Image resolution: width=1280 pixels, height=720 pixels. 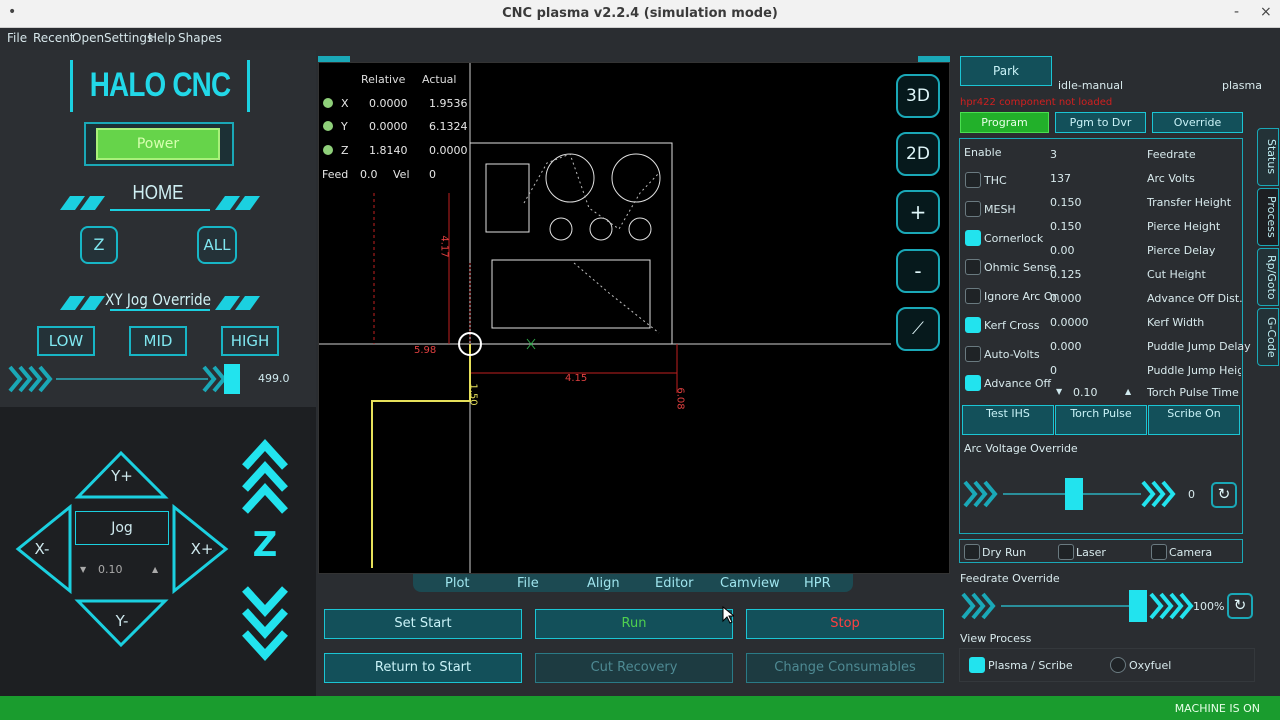 I want to click on jog-y-minus-button: Y-, so click(x=122, y=621).